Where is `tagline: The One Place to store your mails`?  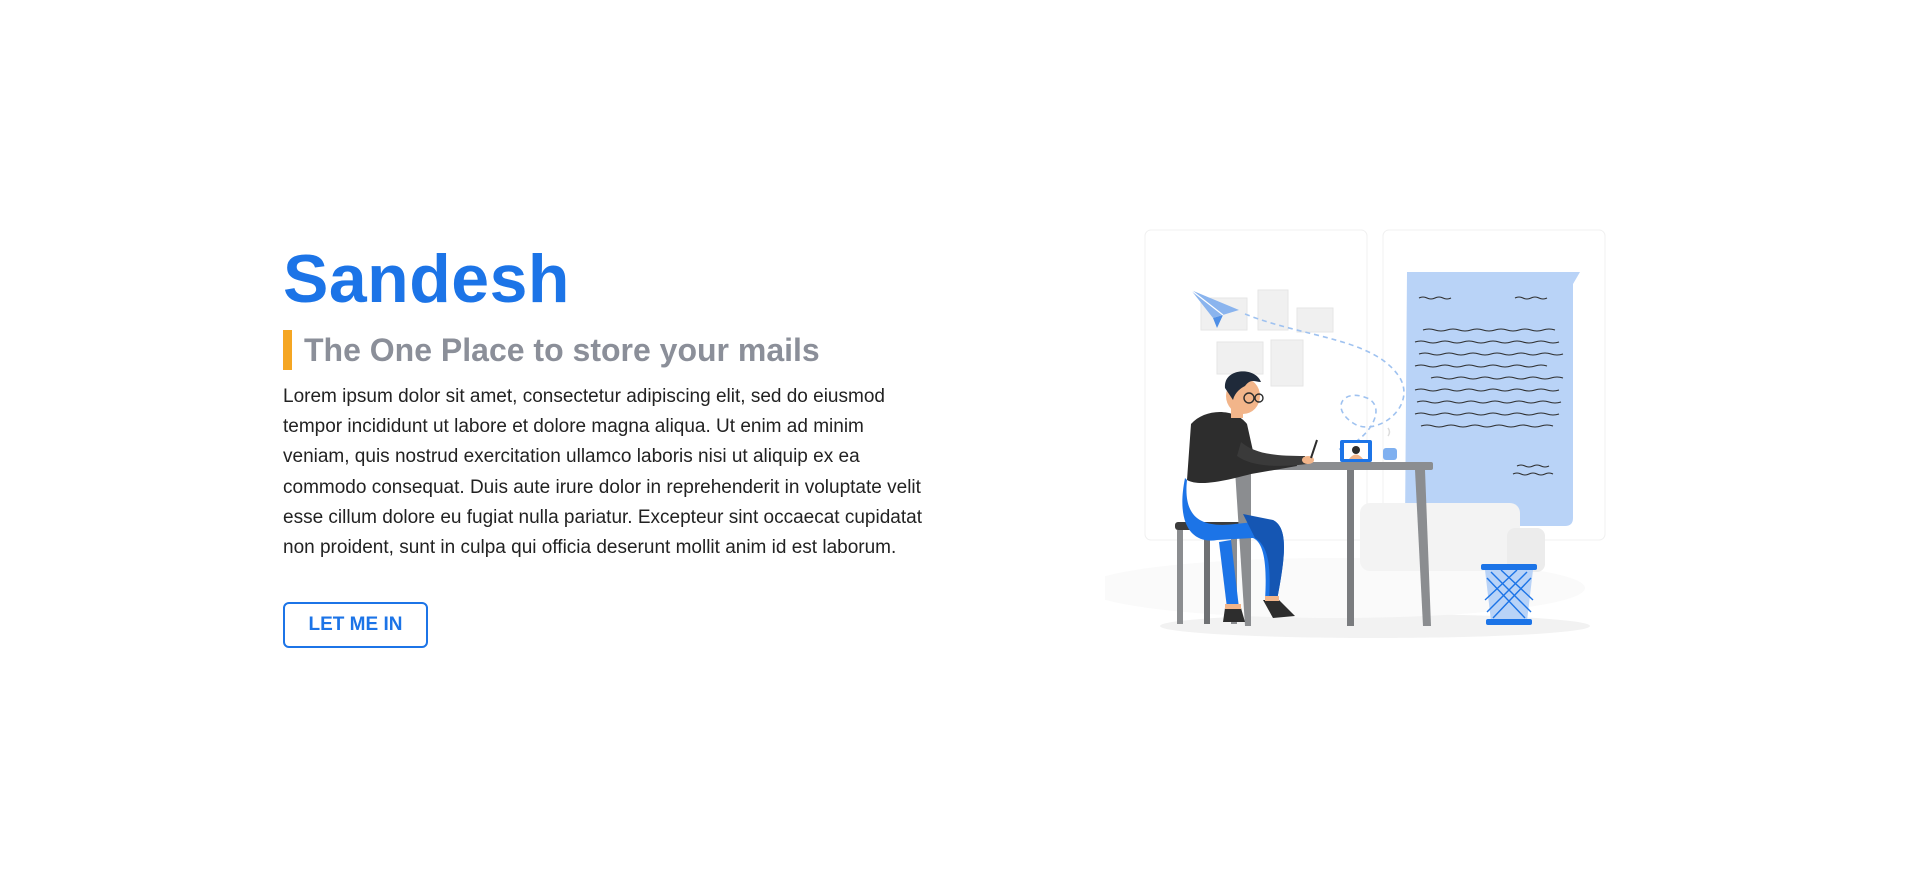
tagline: The One Place to store your mails is located at coordinates (613, 350).